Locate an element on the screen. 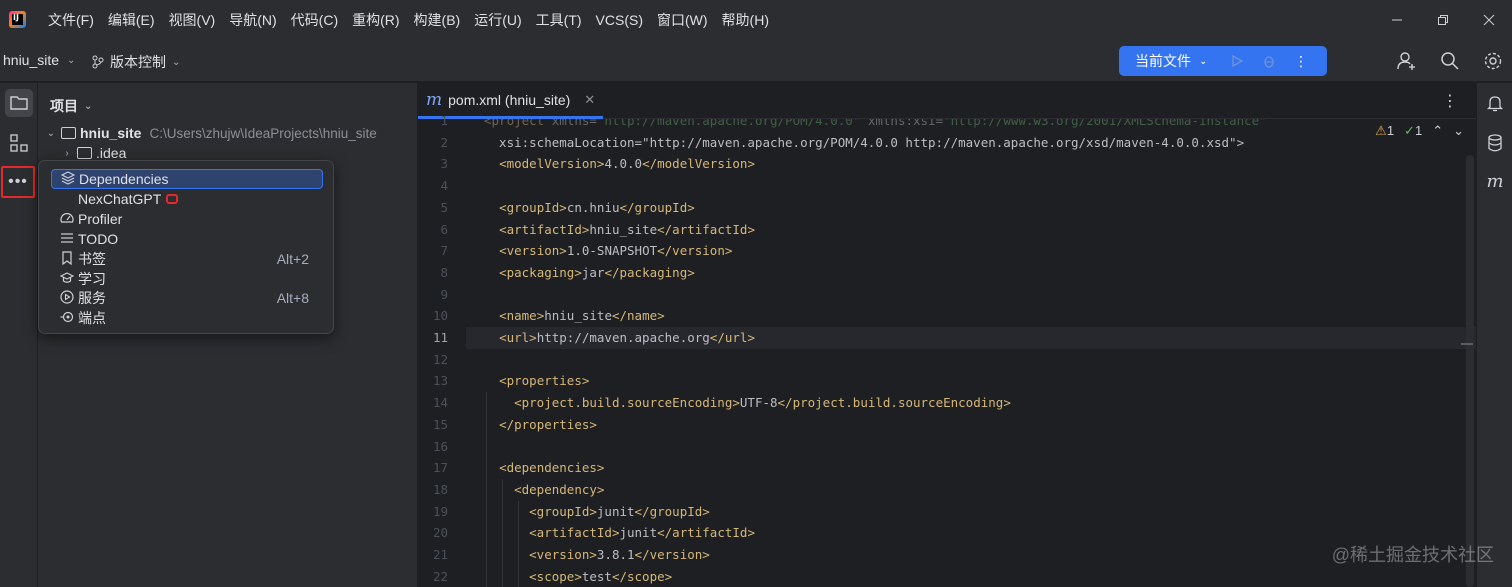 The width and height of the screenshot is (1512, 587). project-folder-icon is located at coordinates (19, 103).